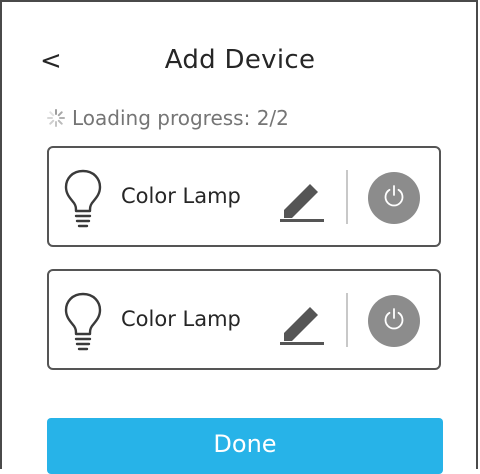  I want to click on loading-progress: Loading progress: 2/2, so click(167, 118).